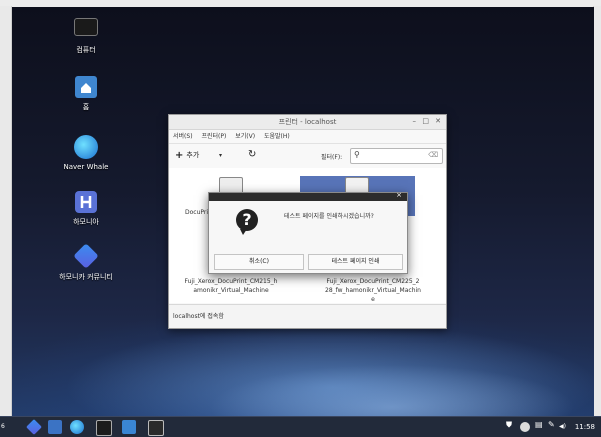 Image resolution: width=601 pixels, height=437 pixels. I want to click on printer-settings-taskbar-icon, so click(156, 428).